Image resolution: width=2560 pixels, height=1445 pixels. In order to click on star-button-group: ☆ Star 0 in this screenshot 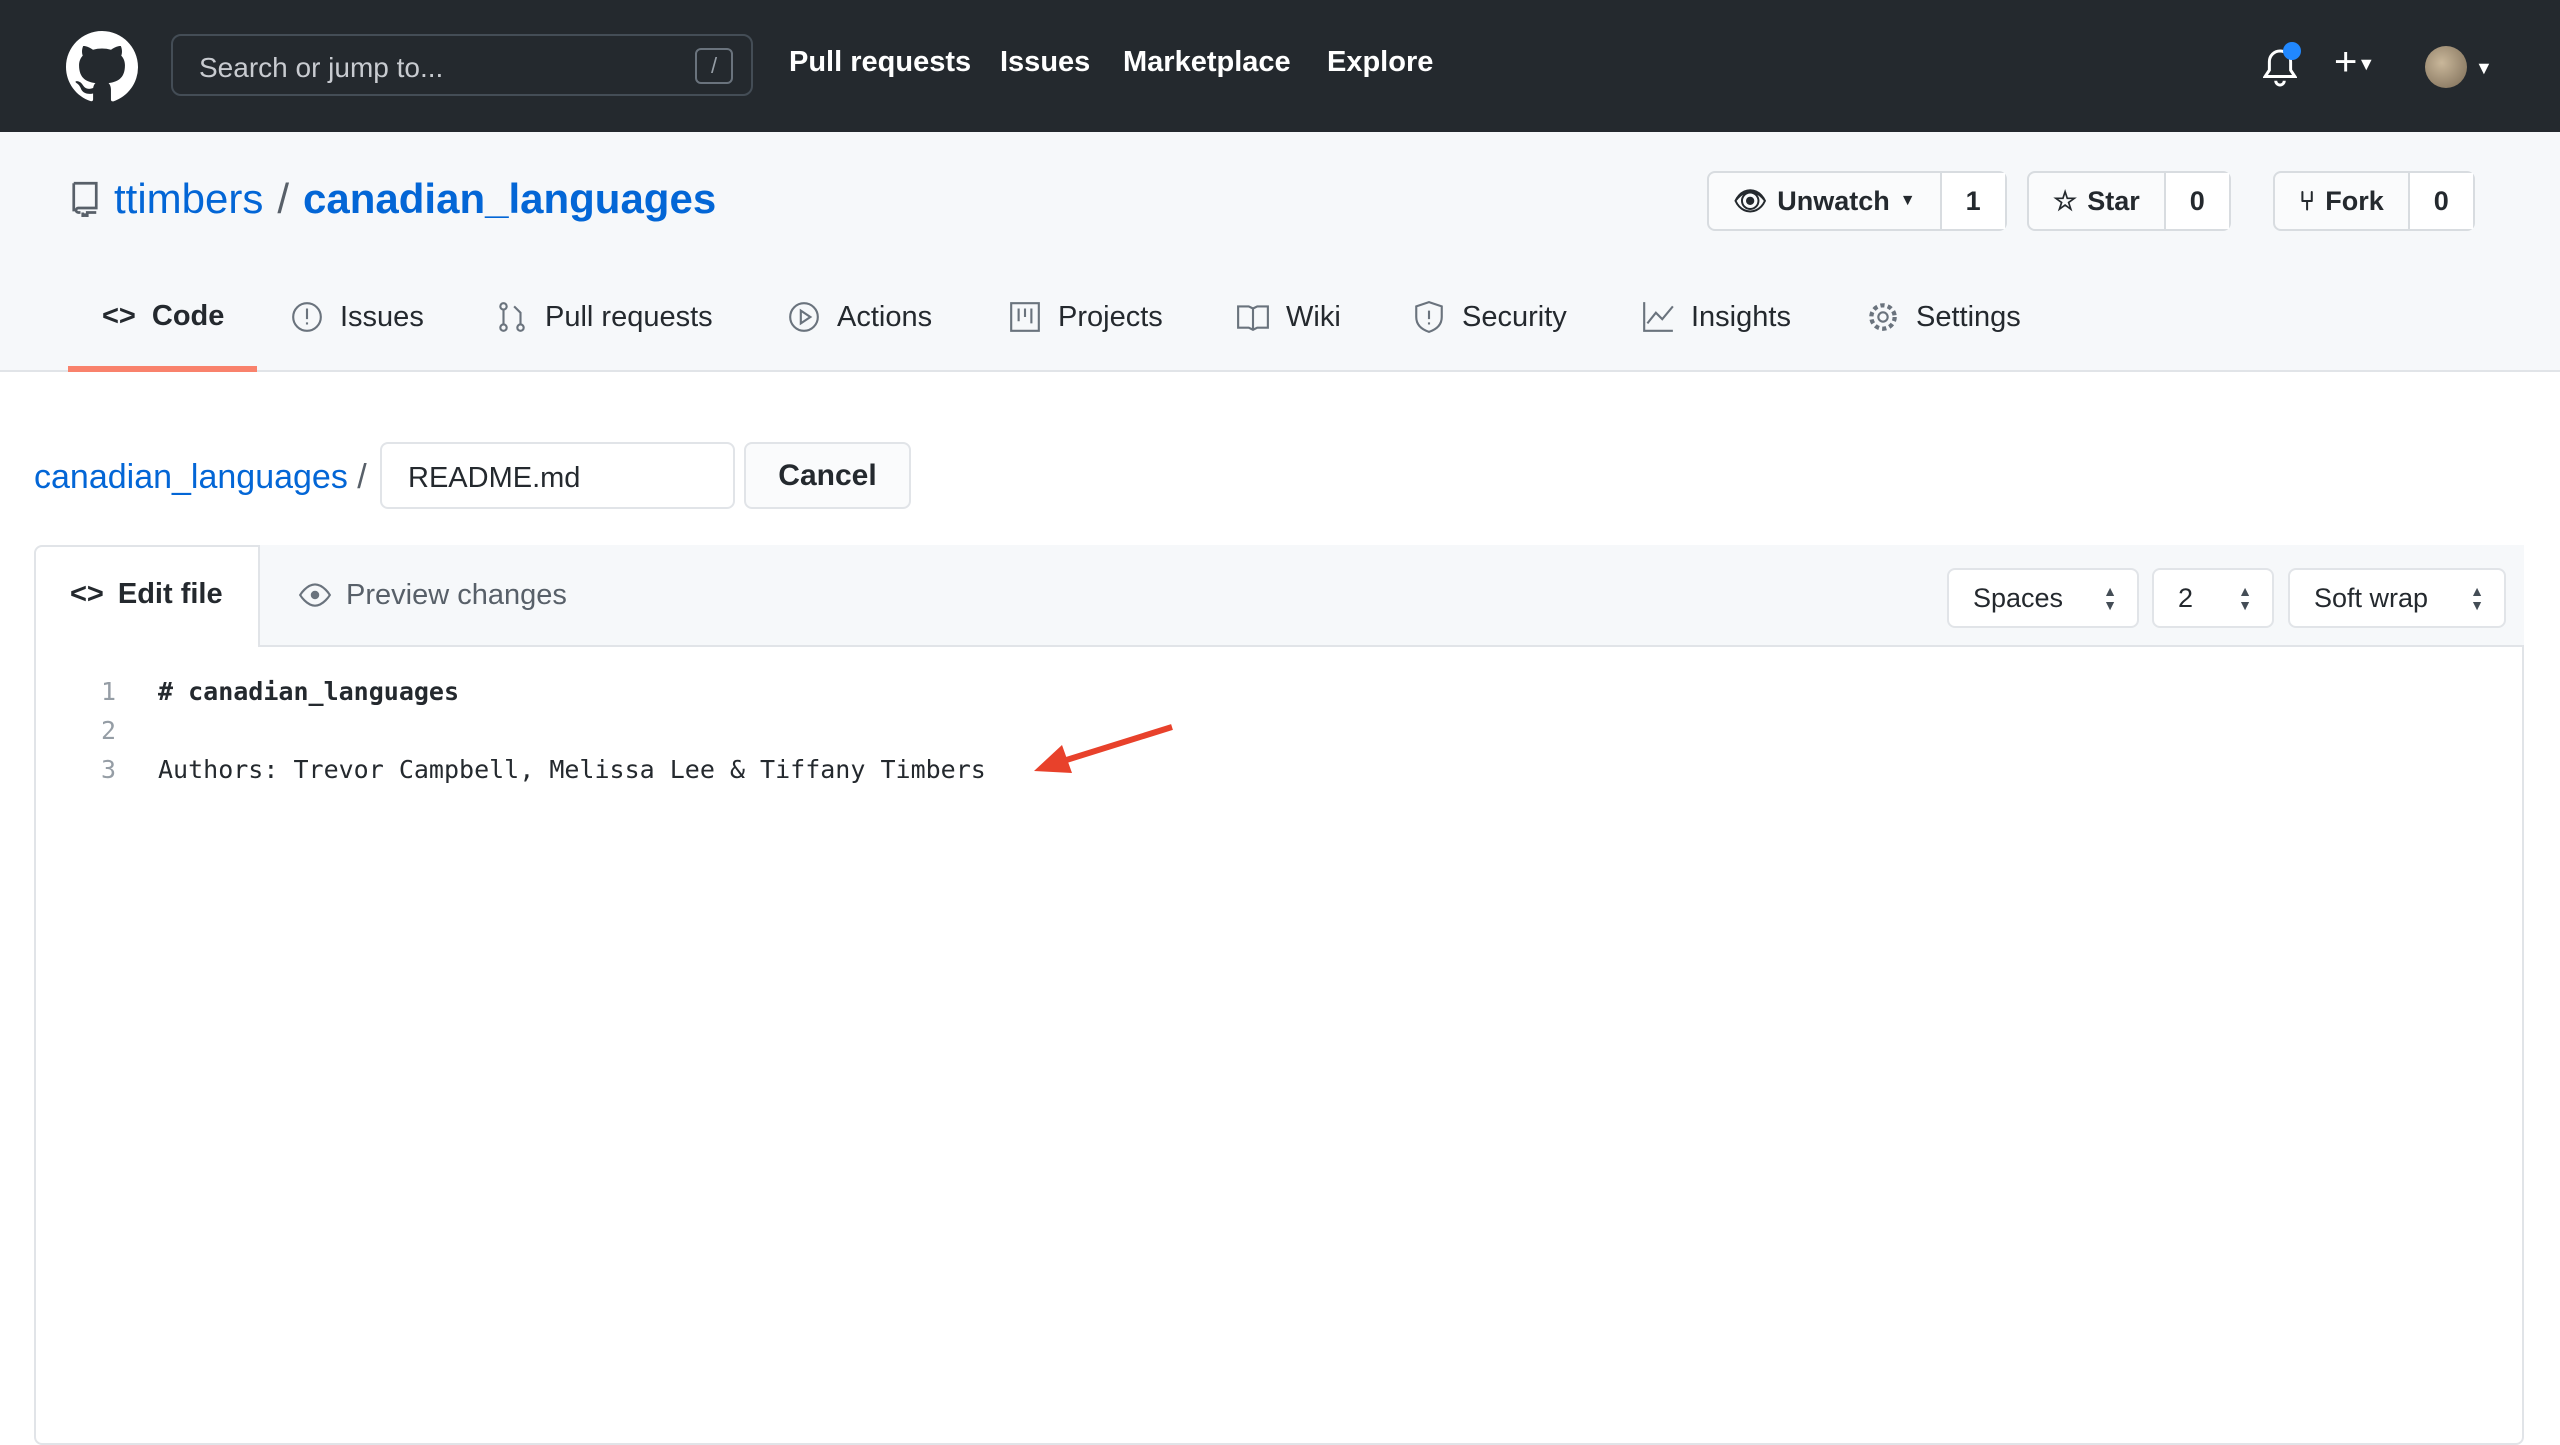, I will do `click(2129, 201)`.